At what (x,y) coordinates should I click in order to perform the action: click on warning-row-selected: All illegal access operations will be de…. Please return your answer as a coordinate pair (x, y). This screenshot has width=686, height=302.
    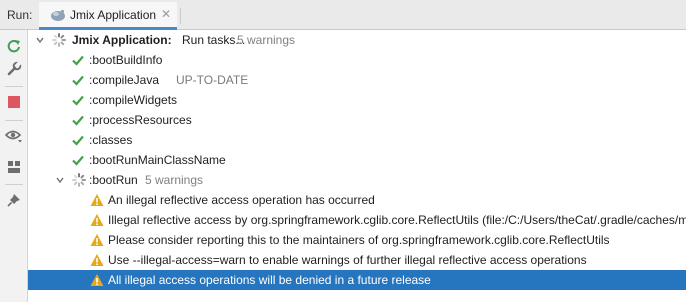
    Looking at the image, I should click on (357, 280).